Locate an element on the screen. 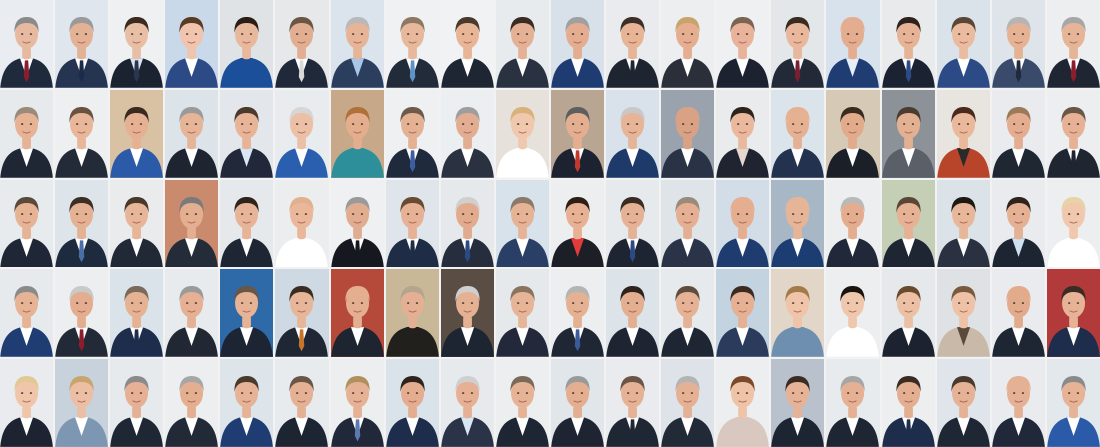 Image resolution: width=1100 pixels, height=447 pixels. portrait-tile-r3-c8 is located at coordinates (412, 223).